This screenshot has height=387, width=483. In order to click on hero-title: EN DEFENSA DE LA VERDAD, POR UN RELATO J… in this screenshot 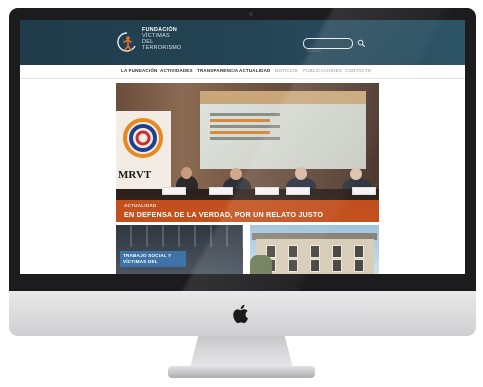, I will do `click(223, 214)`.